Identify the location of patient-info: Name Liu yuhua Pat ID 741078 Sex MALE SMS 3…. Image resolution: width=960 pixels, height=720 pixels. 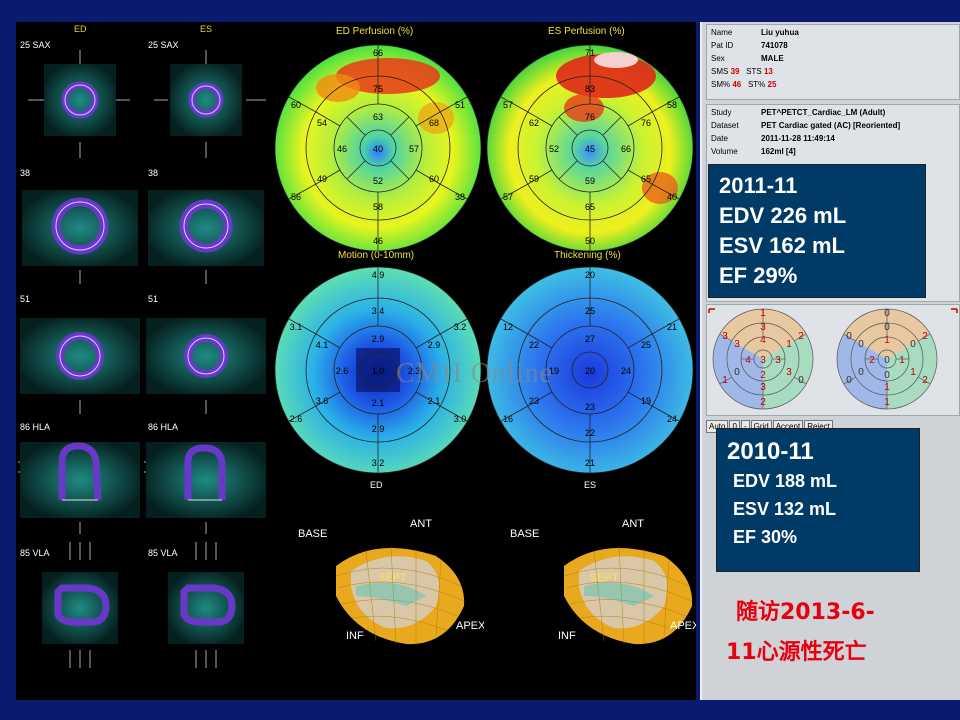
(833, 62).